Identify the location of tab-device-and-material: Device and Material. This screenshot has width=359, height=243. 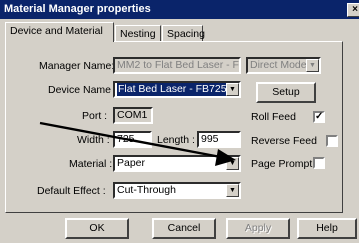
(59, 32).